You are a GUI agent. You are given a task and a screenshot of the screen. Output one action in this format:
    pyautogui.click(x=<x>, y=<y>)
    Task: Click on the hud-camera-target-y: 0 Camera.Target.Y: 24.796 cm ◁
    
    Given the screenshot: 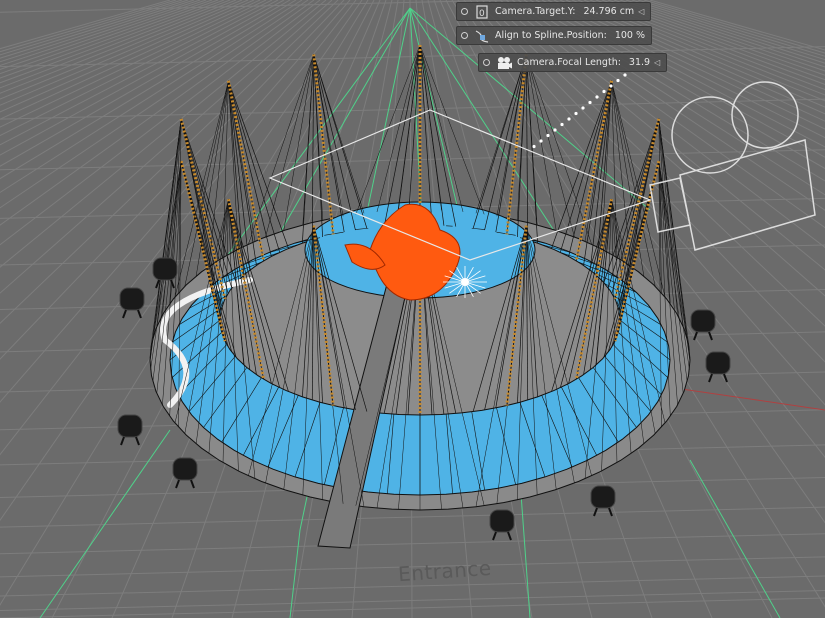 What is the action you would take?
    pyautogui.click(x=554, y=11)
    